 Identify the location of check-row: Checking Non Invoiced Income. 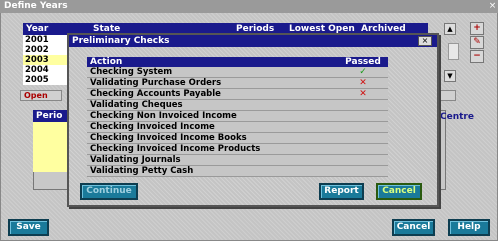
(237, 116).